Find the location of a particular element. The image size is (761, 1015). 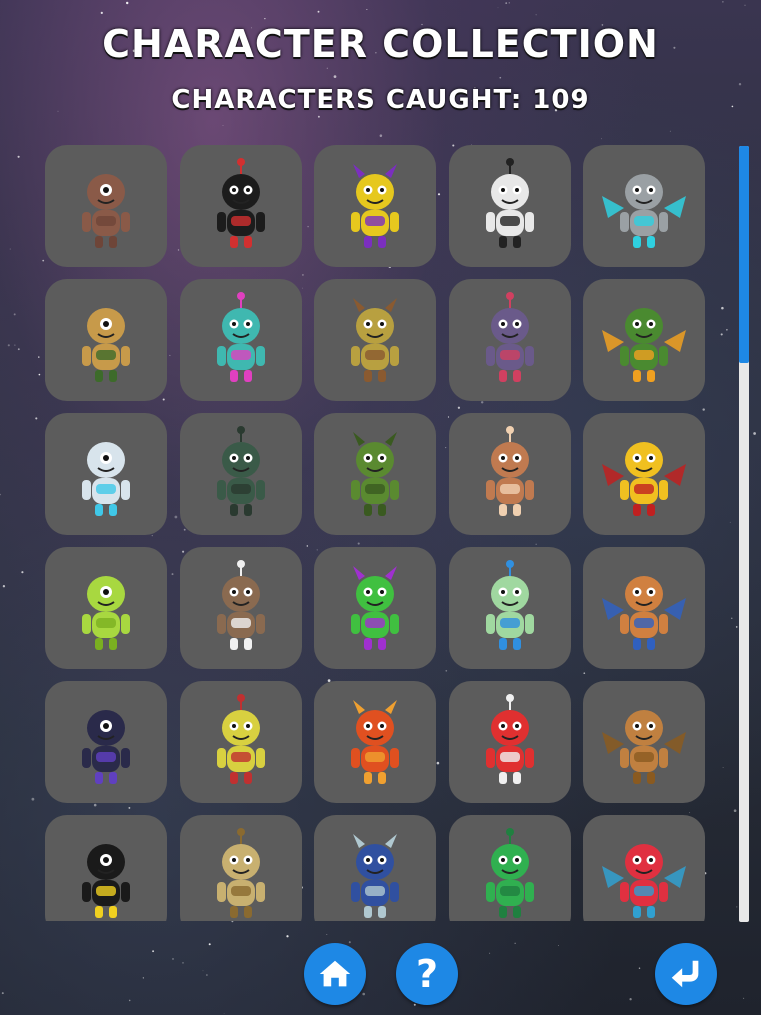

back-button is located at coordinates (686, 974).